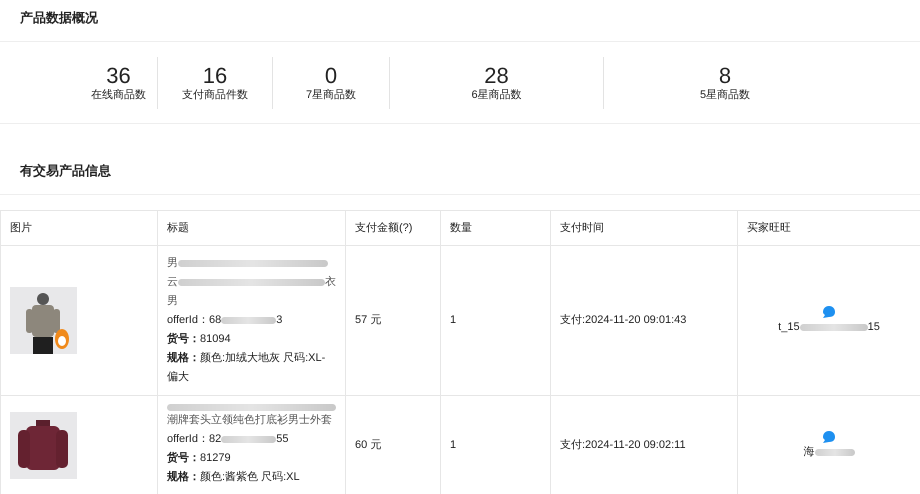 This screenshot has height=494, width=920. Describe the element at coordinates (582, 228) in the screenshot. I see `column-header: 支付时间` at that location.